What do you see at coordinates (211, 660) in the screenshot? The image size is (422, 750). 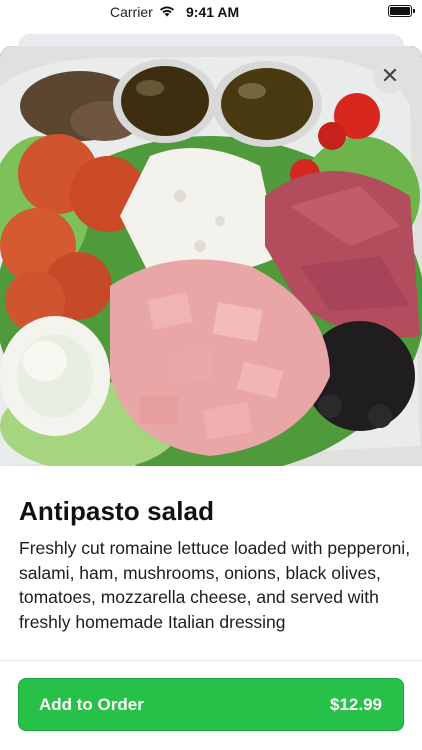 I see `divider` at bounding box center [211, 660].